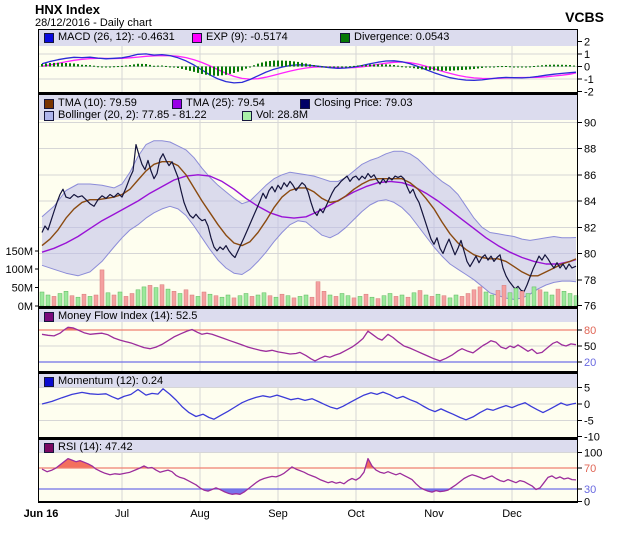  I want to click on legend-momentum: Momentum (12): 0.24, so click(103, 381).